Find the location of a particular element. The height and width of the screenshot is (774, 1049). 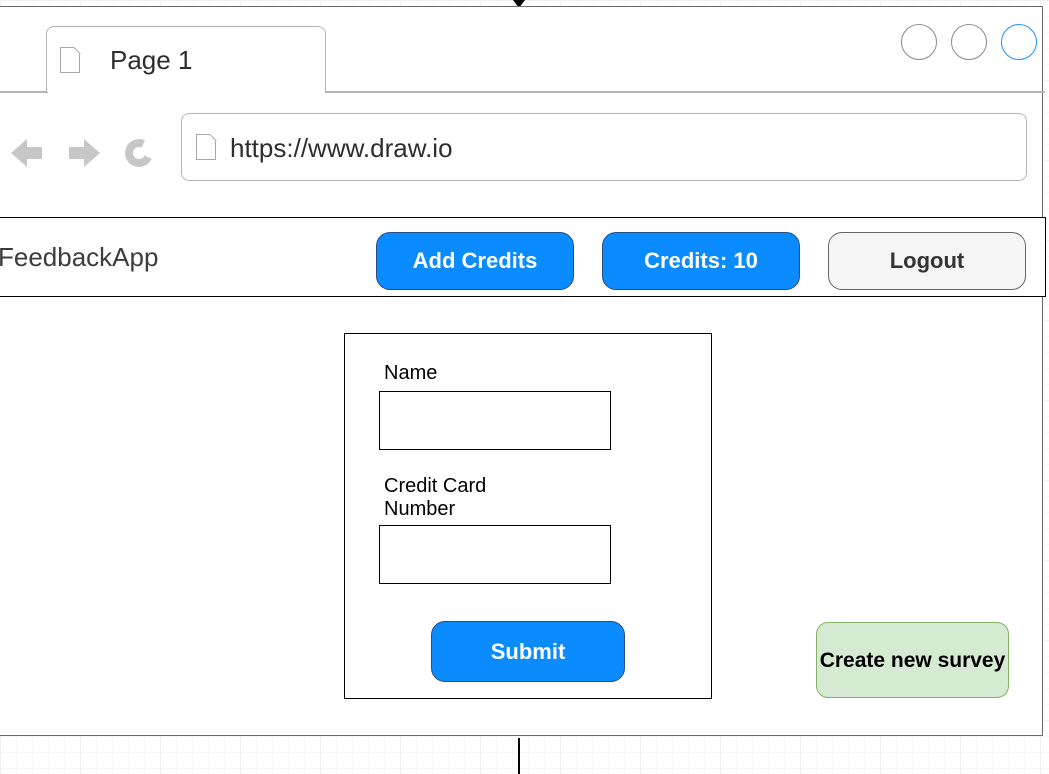

browser-tab: Page 1 is located at coordinates (186, 59).